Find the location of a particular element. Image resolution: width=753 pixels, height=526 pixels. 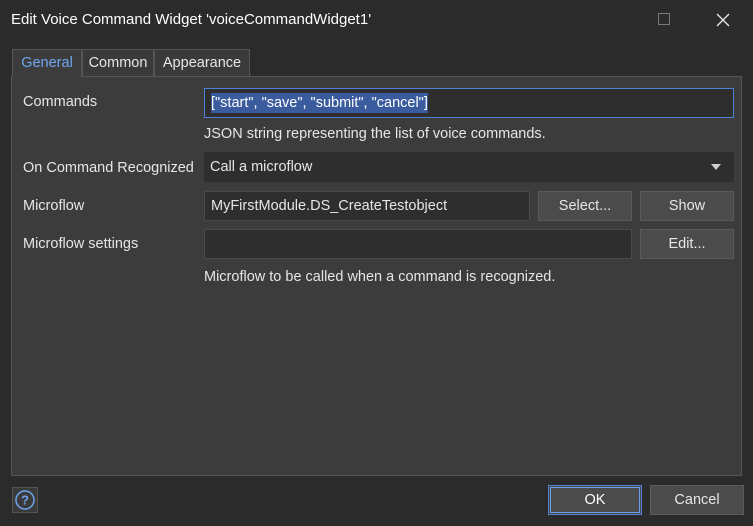

close-icon is located at coordinates (723, 20).